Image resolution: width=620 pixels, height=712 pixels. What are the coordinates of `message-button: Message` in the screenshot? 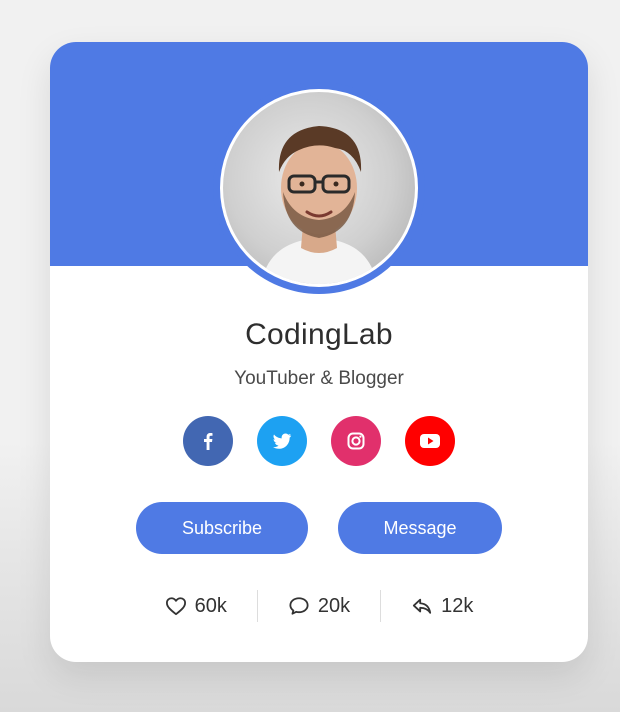 It's located at (420, 528).